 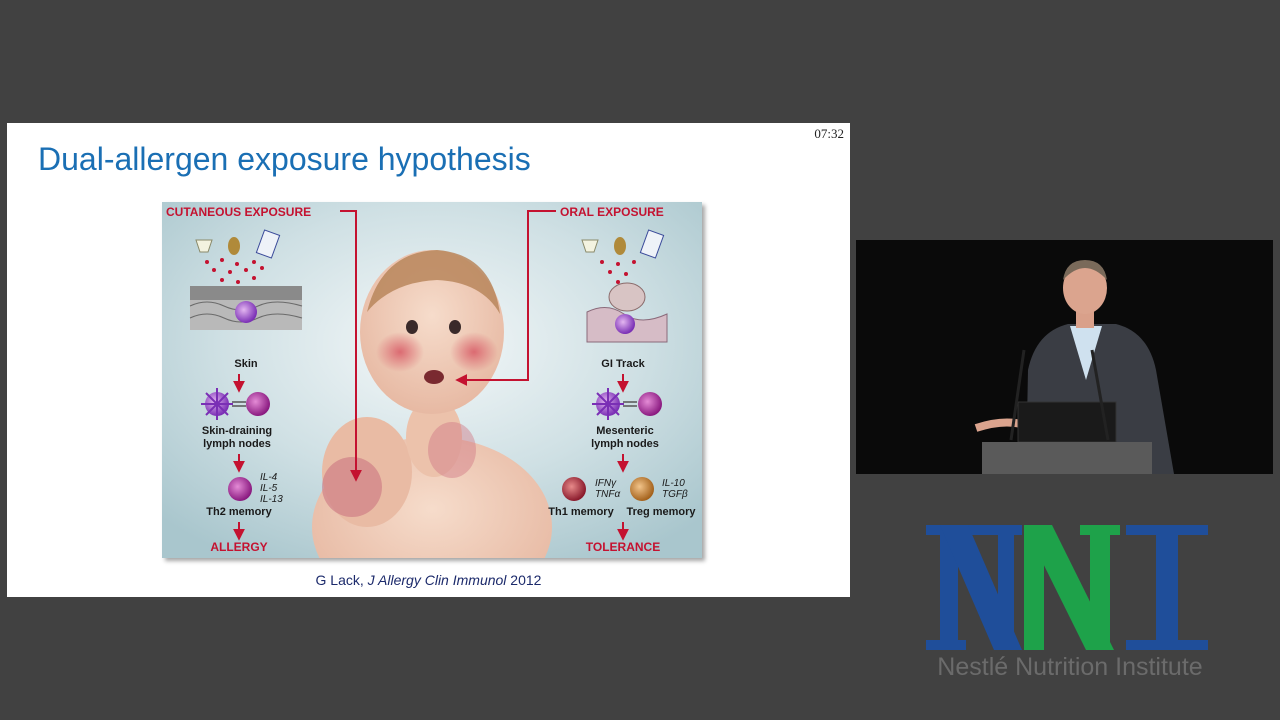 I want to click on skin-draining-label: Skin-draining, so click(x=237, y=431).